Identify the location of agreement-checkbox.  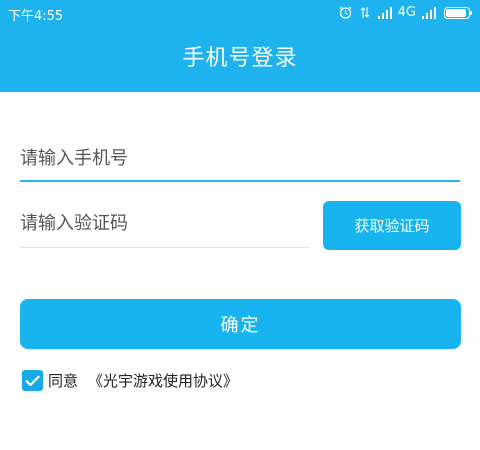
(32, 380).